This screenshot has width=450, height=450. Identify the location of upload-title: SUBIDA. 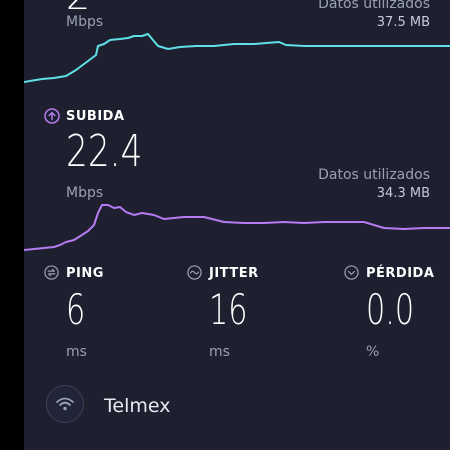
(95, 116).